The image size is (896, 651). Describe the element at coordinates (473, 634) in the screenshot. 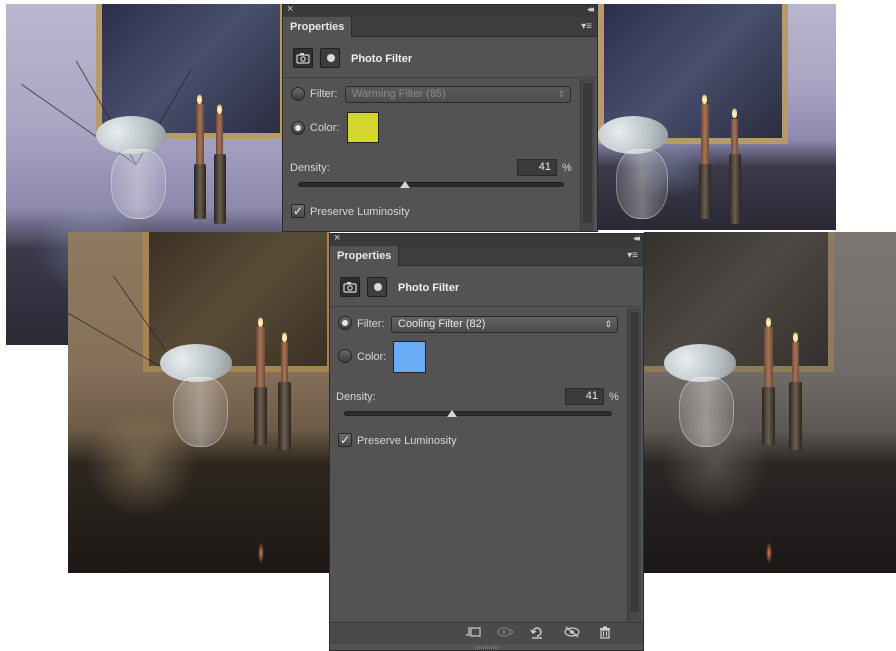

I see `clip-to-layer-icon` at that location.